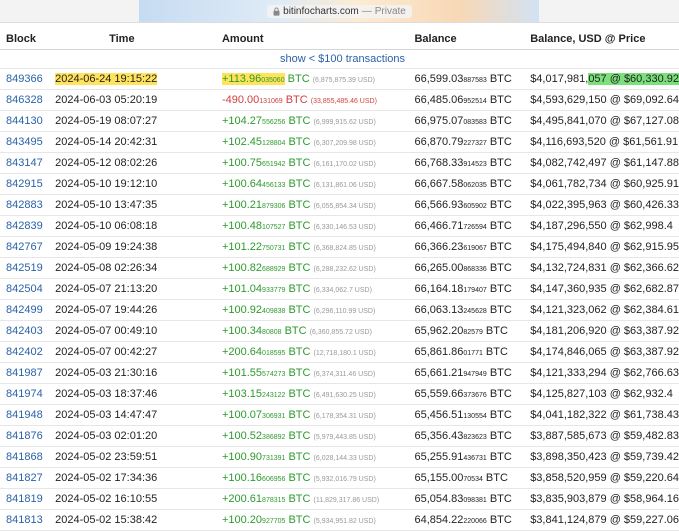 The image size is (679, 531). Describe the element at coordinates (601, 478) in the screenshot. I see `balance-usd-cell: $3,858,520,959 @ $59,220.64` at that location.